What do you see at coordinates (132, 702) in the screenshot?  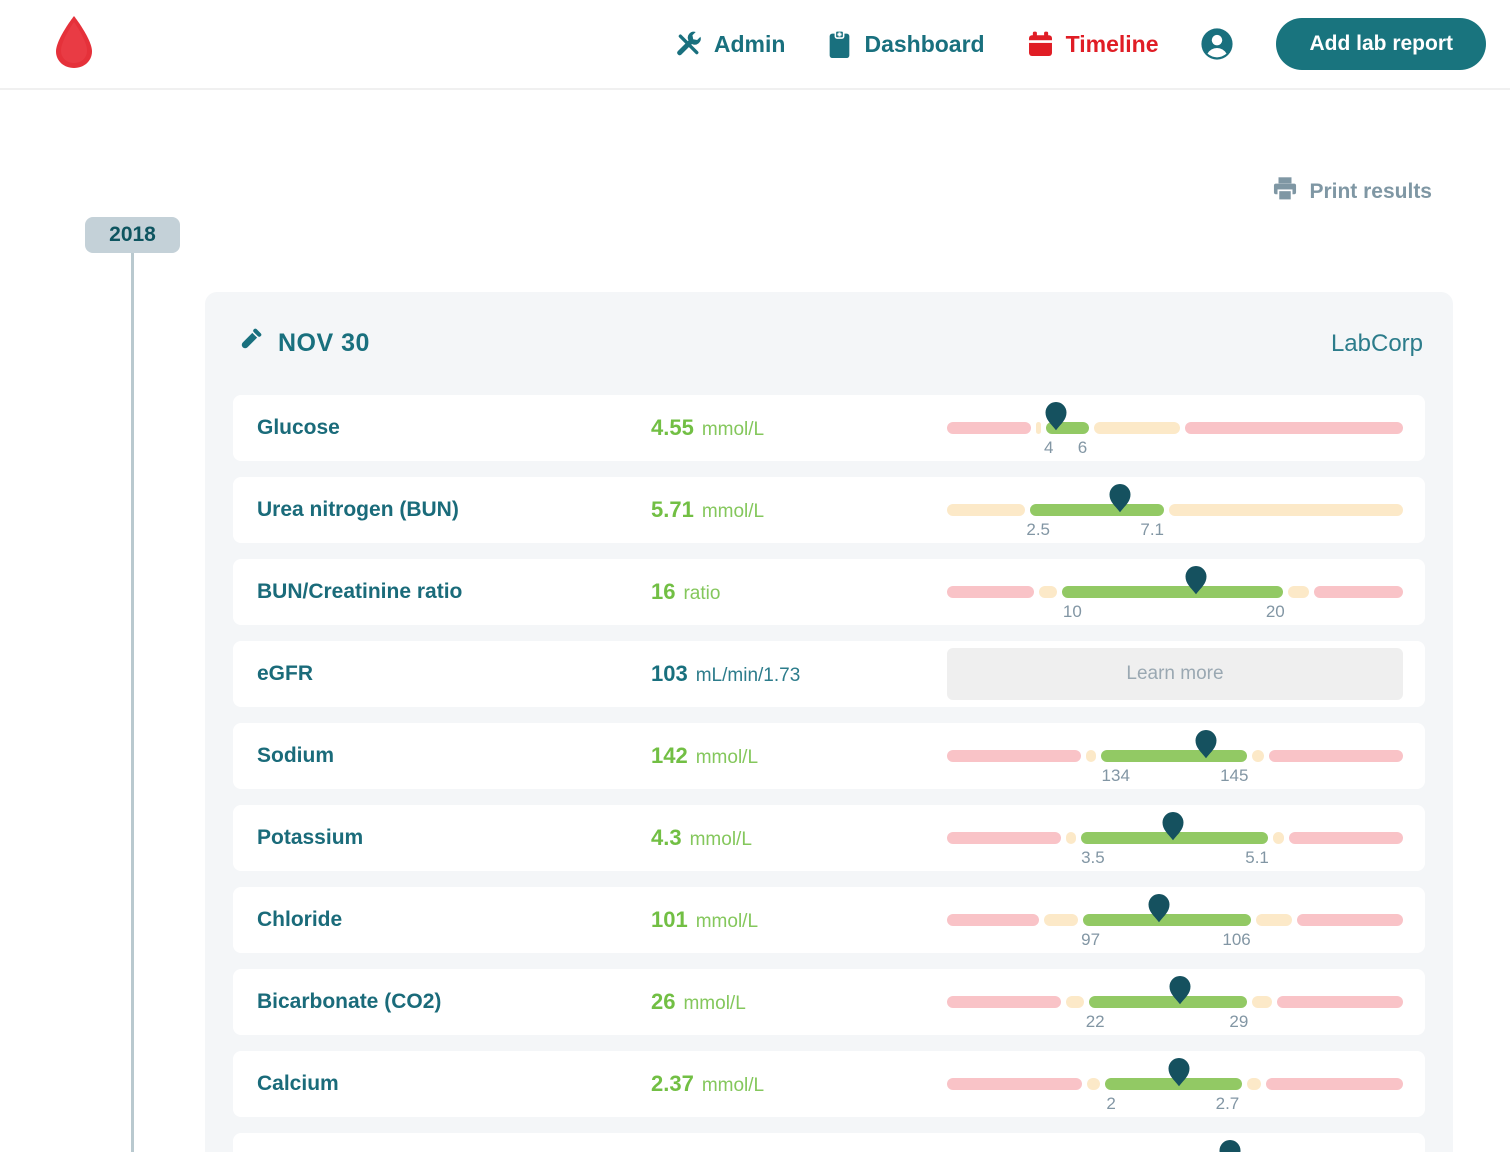 I see `timeline-vertical-line` at bounding box center [132, 702].